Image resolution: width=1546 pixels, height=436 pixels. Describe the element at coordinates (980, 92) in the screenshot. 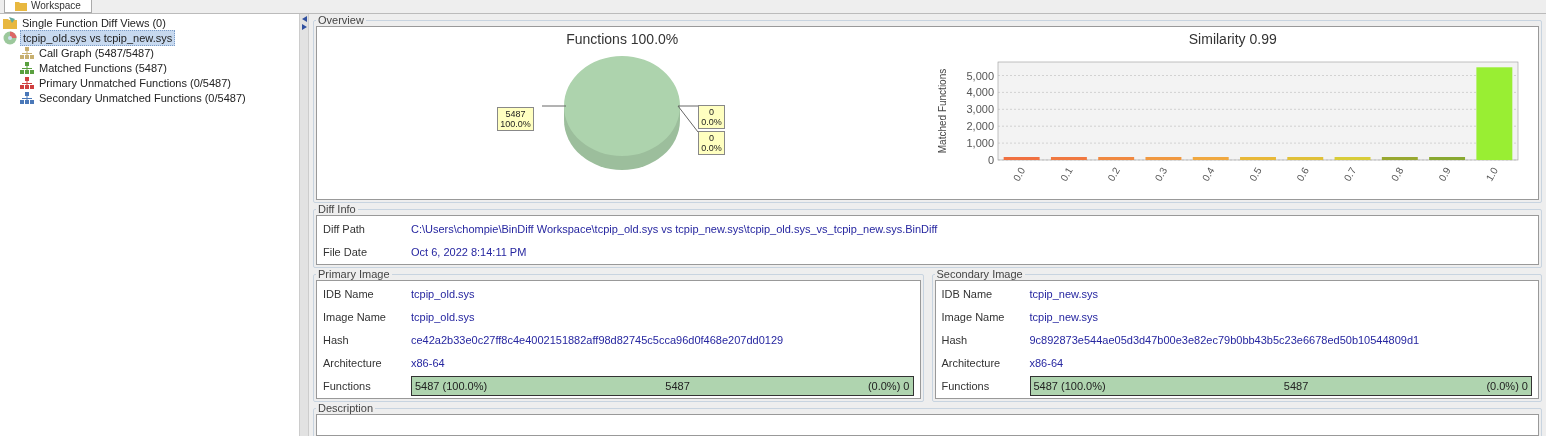

I see `axis-tick-label: 4,000` at that location.